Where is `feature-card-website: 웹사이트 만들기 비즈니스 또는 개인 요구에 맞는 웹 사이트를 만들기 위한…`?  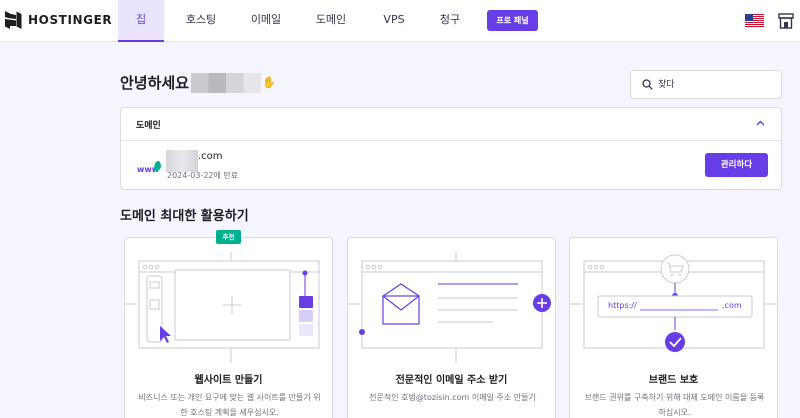
feature-card-website: 웹사이트 만들기 비즈니스 또는 개인 요구에 맞는 웹 사이트를 만들기 위한… is located at coordinates (228, 327).